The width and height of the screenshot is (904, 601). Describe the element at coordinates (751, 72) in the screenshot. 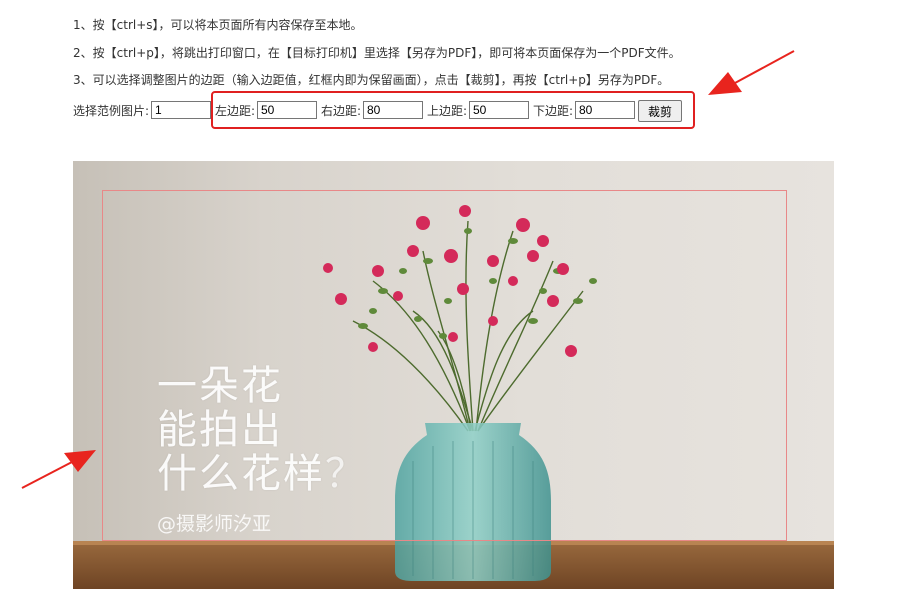

I see `arrow-to-controls-icon` at that location.